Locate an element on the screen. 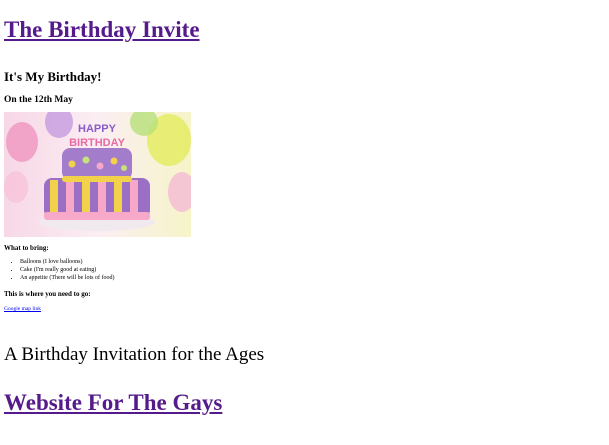 The height and width of the screenshot is (445, 609). list-item: An appetite (There will be lots of food) is located at coordinates (67, 278).